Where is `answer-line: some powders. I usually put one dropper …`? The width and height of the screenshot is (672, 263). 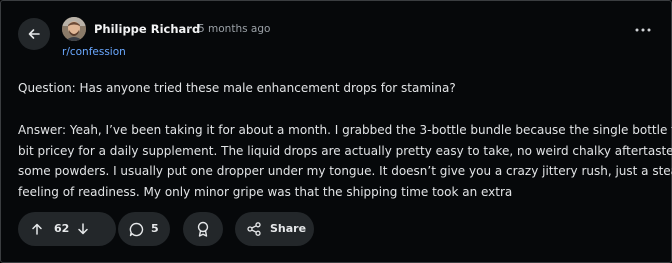
answer-line: some powders. I usually put one dropper … is located at coordinates (345, 171).